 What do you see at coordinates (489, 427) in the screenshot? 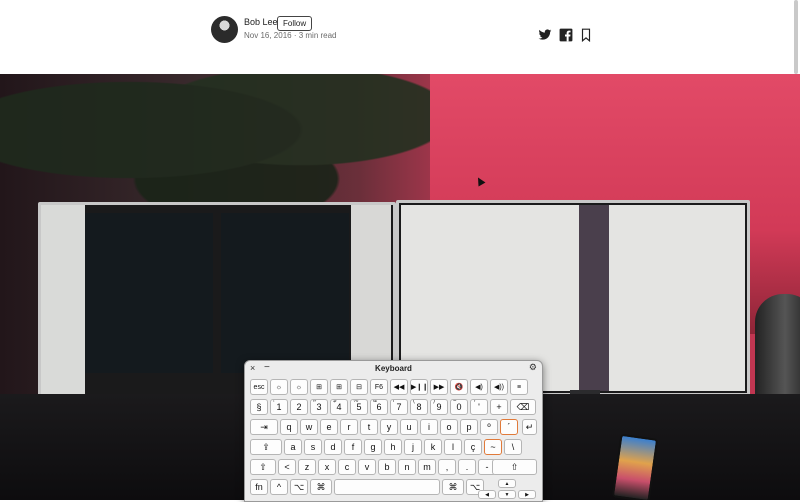
I see `key-row2-11: º` at bounding box center [489, 427].